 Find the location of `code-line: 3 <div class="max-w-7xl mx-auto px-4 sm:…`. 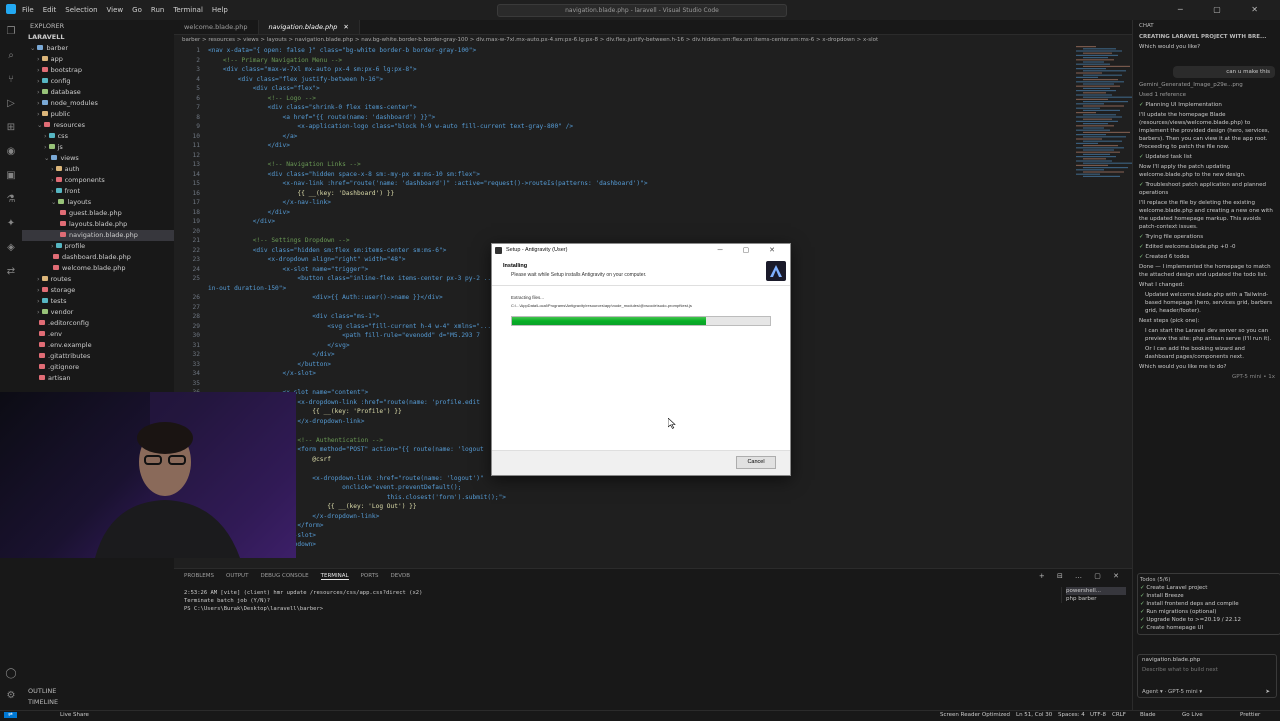

code-line: 3 <div class="max-w-7xl mx-auto px-4 sm:… is located at coordinates (653, 70).